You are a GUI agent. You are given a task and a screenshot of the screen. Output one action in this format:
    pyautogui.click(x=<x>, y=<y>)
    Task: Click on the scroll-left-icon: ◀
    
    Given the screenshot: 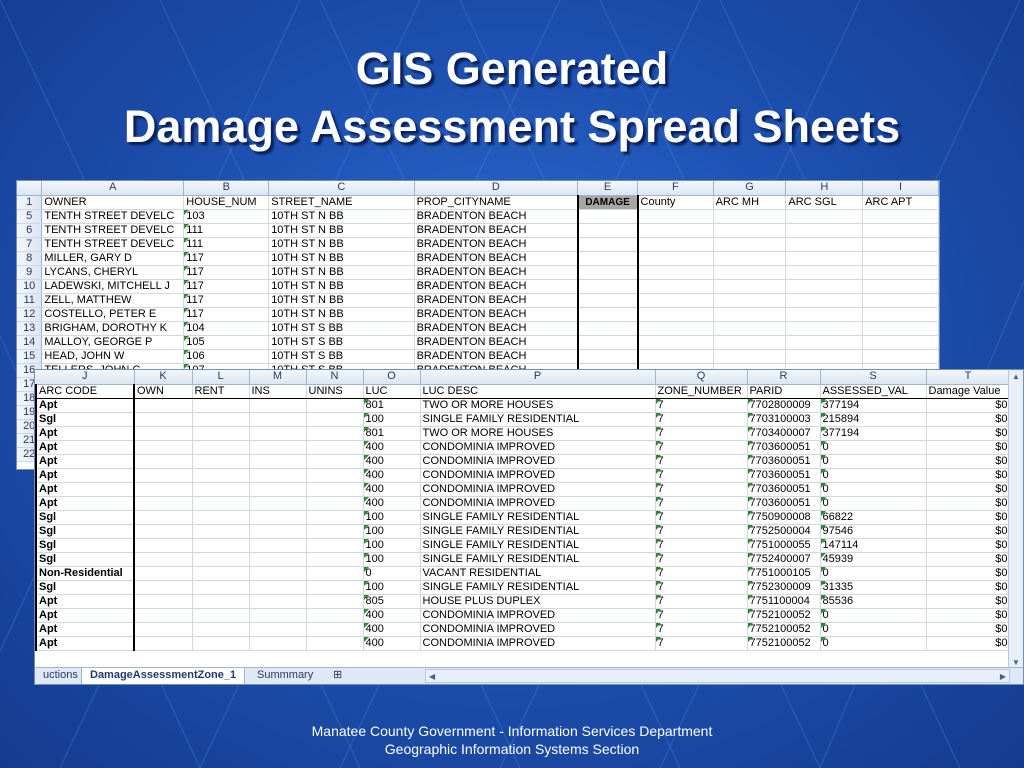 What is the action you would take?
    pyautogui.click(x=432, y=676)
    